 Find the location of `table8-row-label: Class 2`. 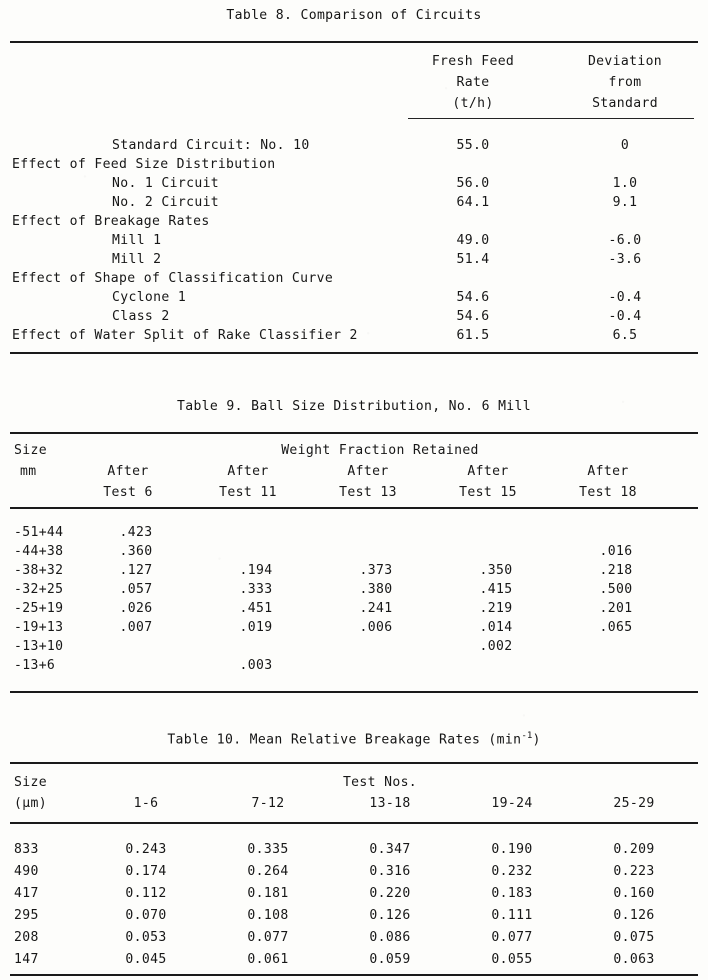

table8-row-label: Class 2 is located at coordinates (141, 316).